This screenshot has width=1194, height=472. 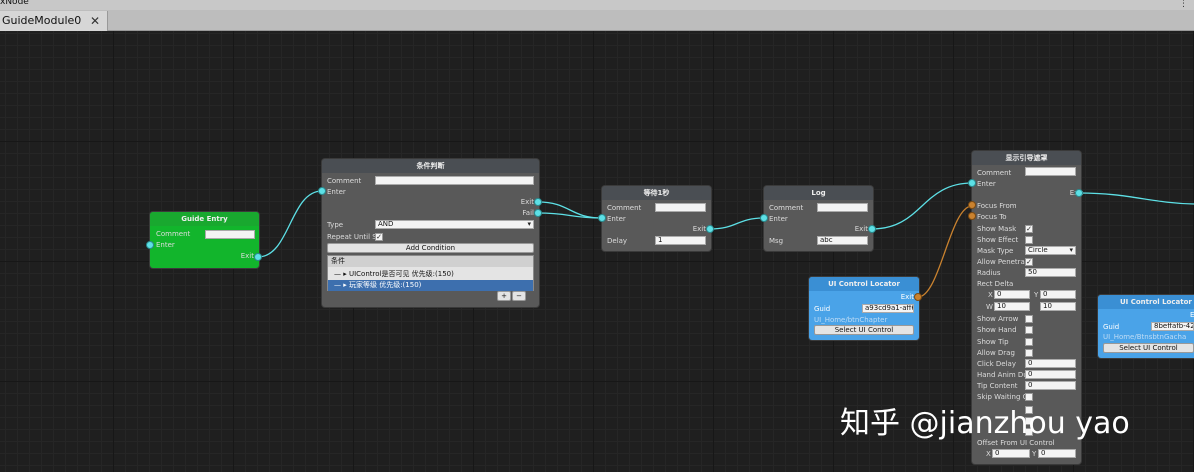 I want to click on tab-guide-module: GuideModule0 ✕, so click(x=54, y=21).